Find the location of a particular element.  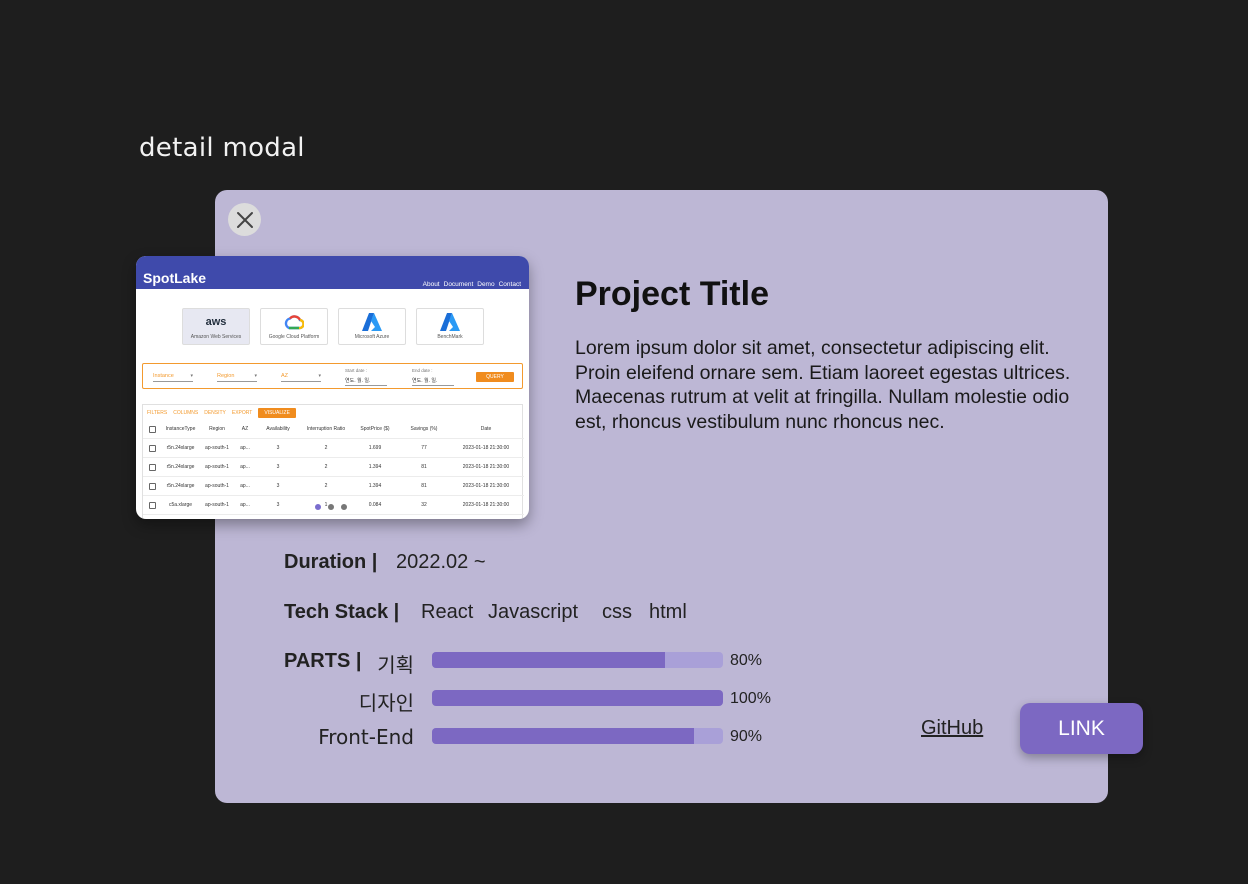

project-title: Project Title is located at coordinates (672, 294).